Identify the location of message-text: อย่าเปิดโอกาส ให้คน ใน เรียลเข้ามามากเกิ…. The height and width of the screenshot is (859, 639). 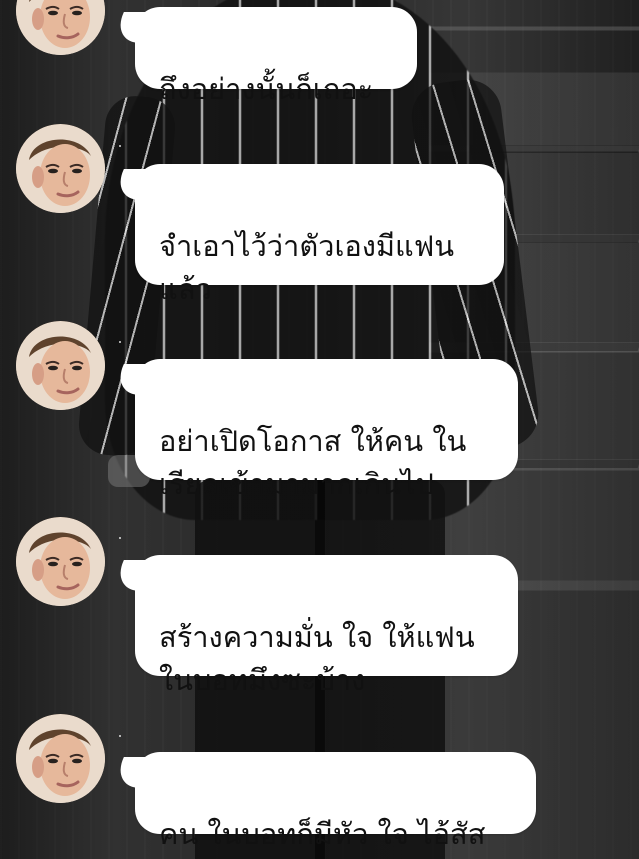
(313, 462).